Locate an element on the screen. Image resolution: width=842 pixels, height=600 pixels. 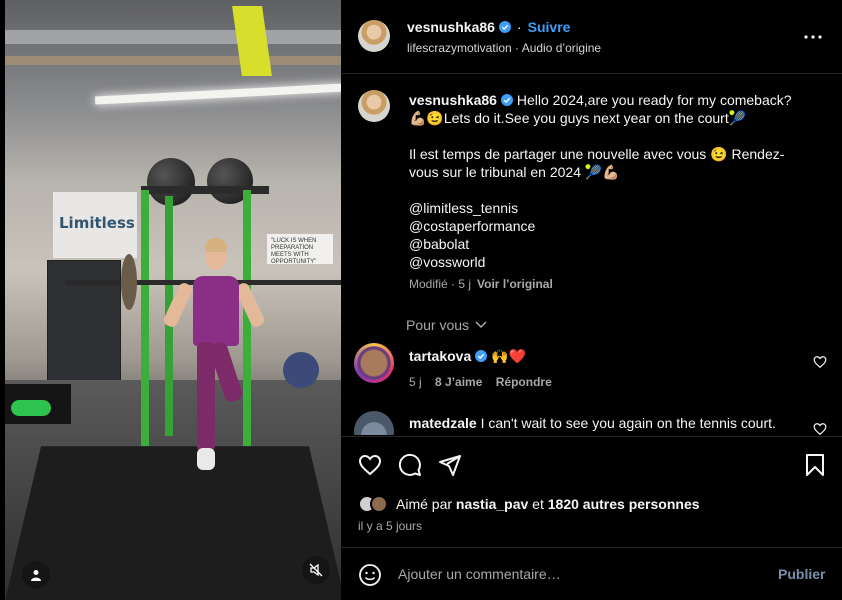
comment-meta: 5 j 8 J’aime Répondre is located at coordinates (485, 382).